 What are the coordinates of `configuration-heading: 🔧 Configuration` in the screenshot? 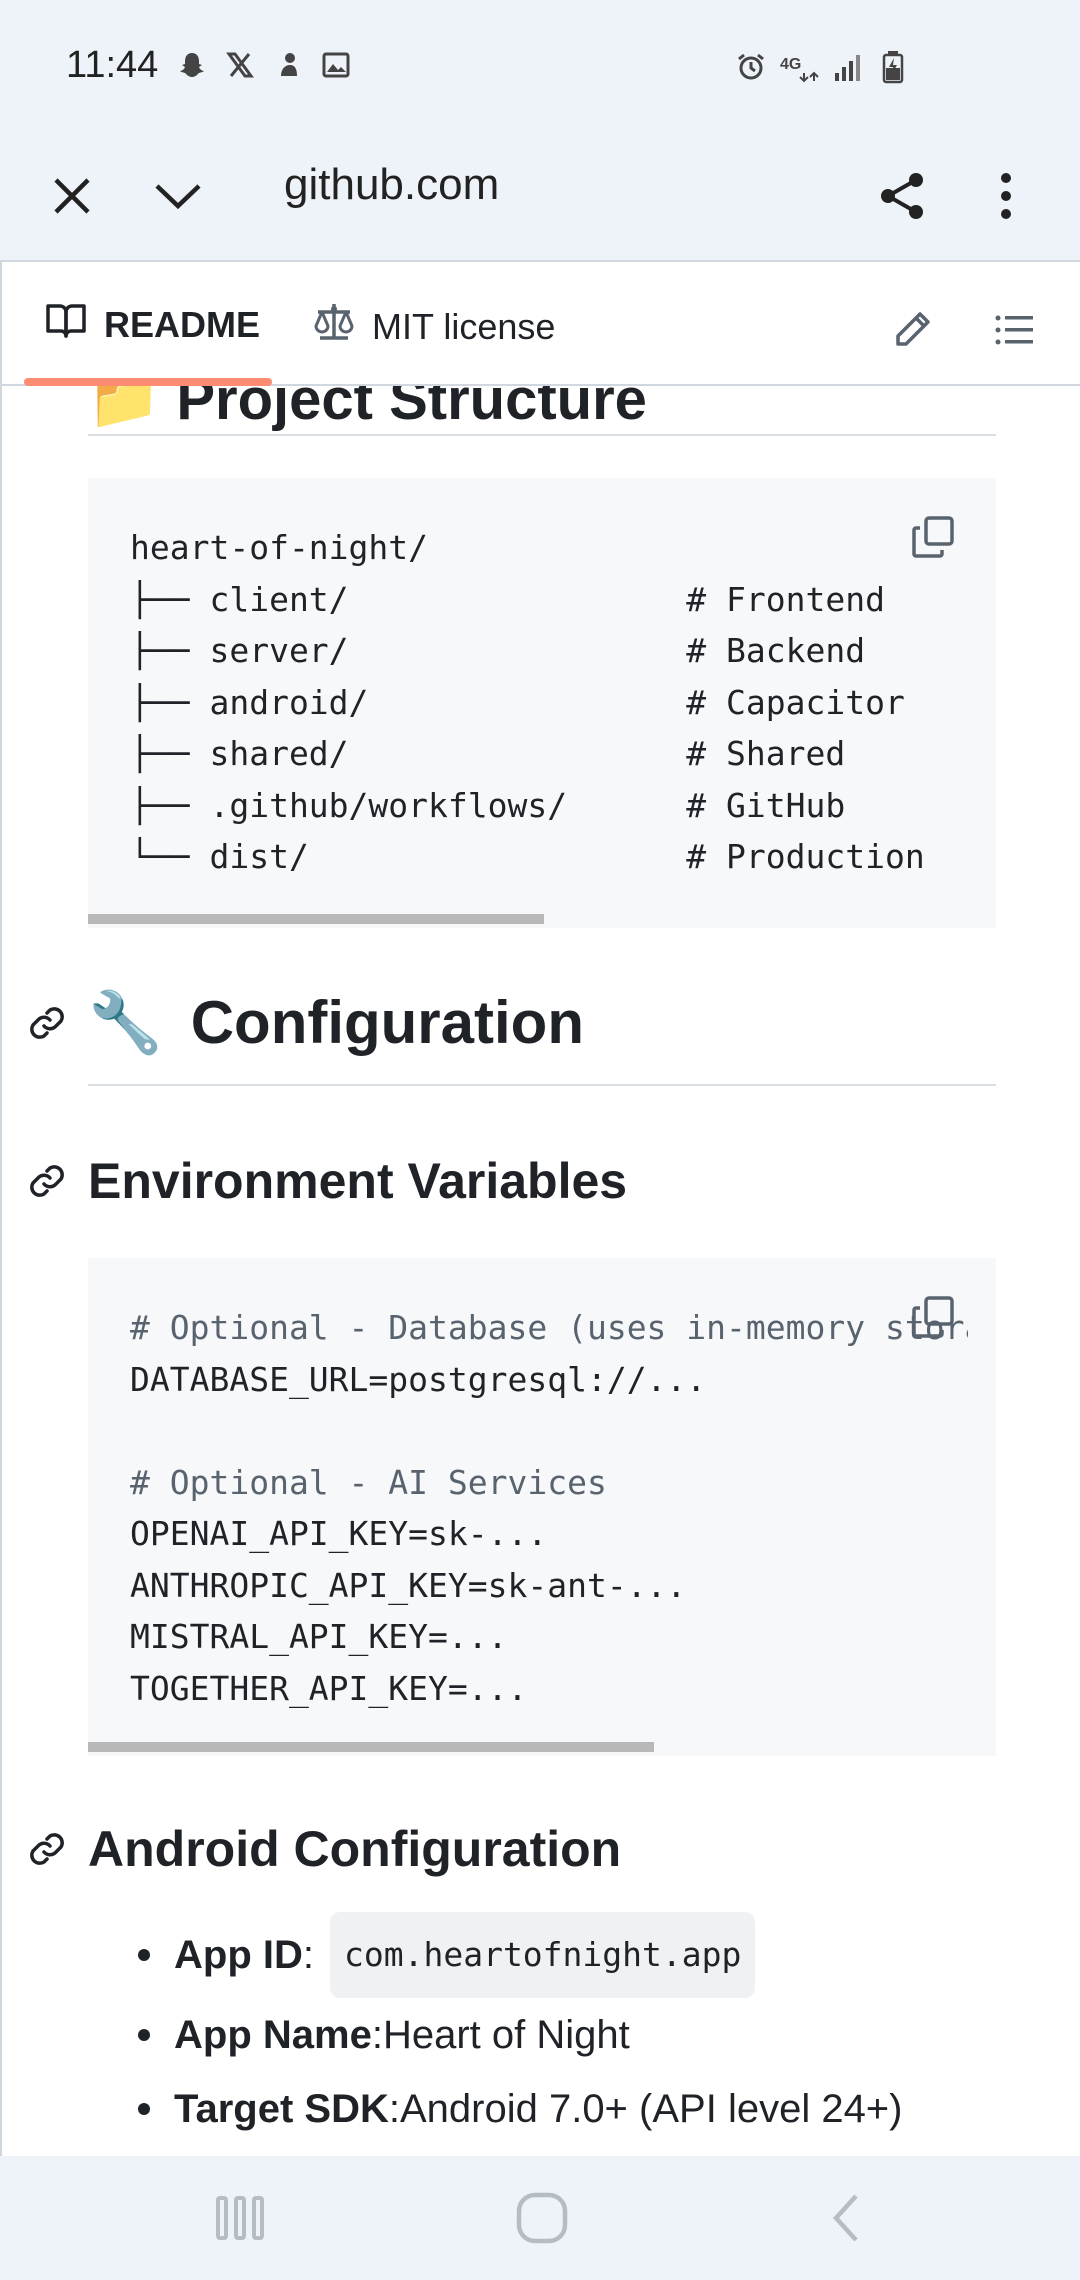 It's located at (336, 1022).